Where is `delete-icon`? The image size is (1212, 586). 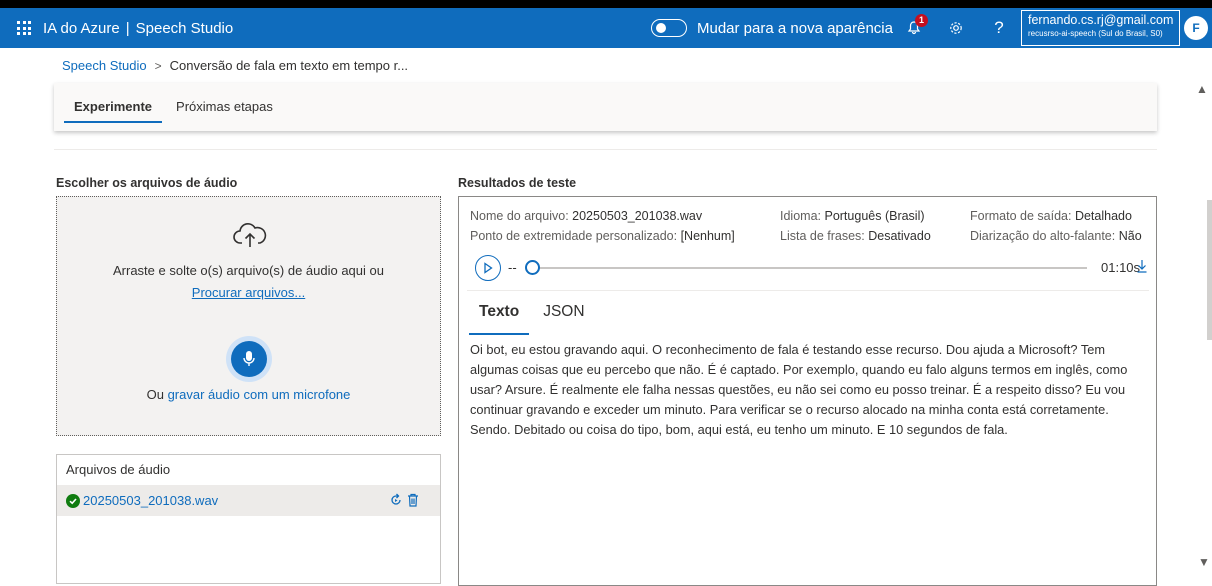 delete-icon is located at coordinates (413, 500).